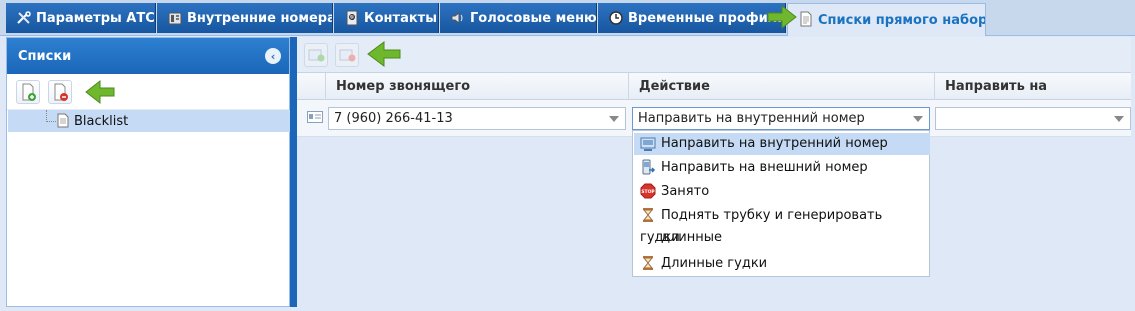  What do you see at coordinates (293, 172) in the screenshot?
I see `panel-splitter` at bounding box center [293, 172].